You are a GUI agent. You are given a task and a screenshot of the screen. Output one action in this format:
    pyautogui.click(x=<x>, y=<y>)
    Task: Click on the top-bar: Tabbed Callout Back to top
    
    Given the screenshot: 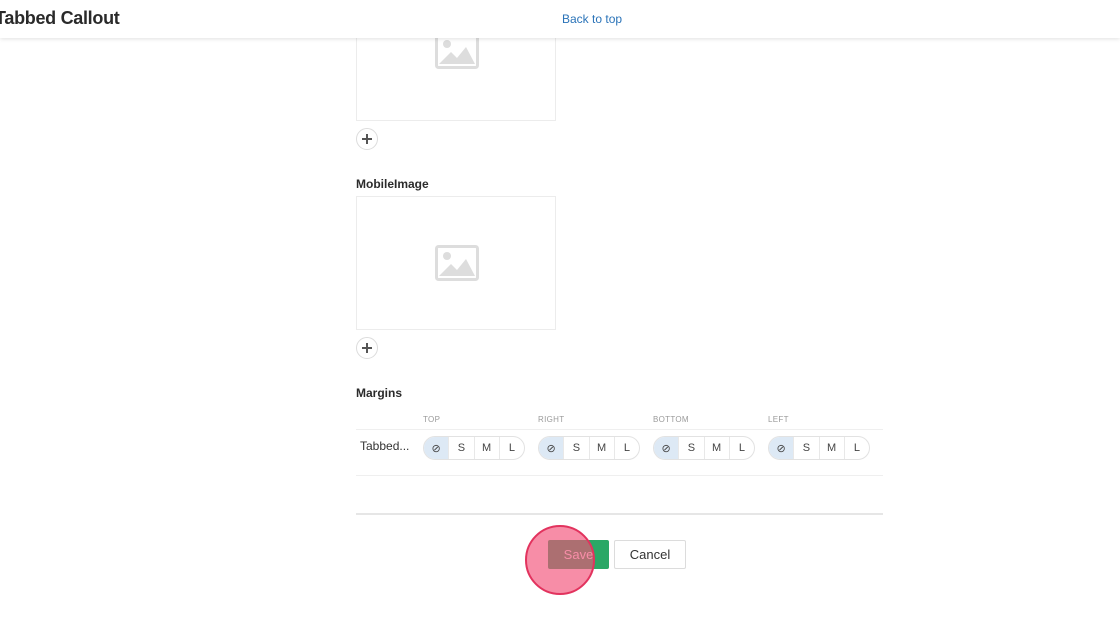 What is the action you would take?
    pyautogui.click(x=560, y=19)
    